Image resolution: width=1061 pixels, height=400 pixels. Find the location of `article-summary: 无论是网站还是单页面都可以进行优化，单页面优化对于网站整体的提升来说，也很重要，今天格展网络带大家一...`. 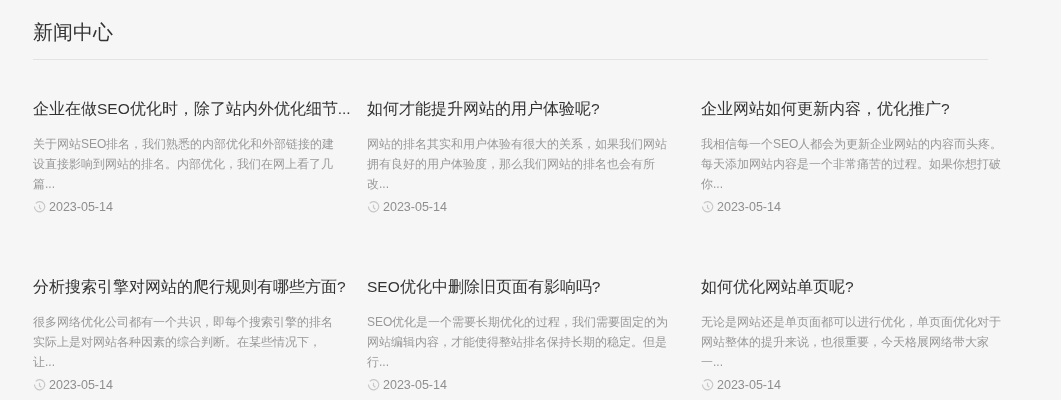

article-summary: 无论是网站还是单页面都可以进行优化，单页面优化对于网站整体的提升来说，也很重要，今天格展网络带大家一... is located at coordinates (851, 342).